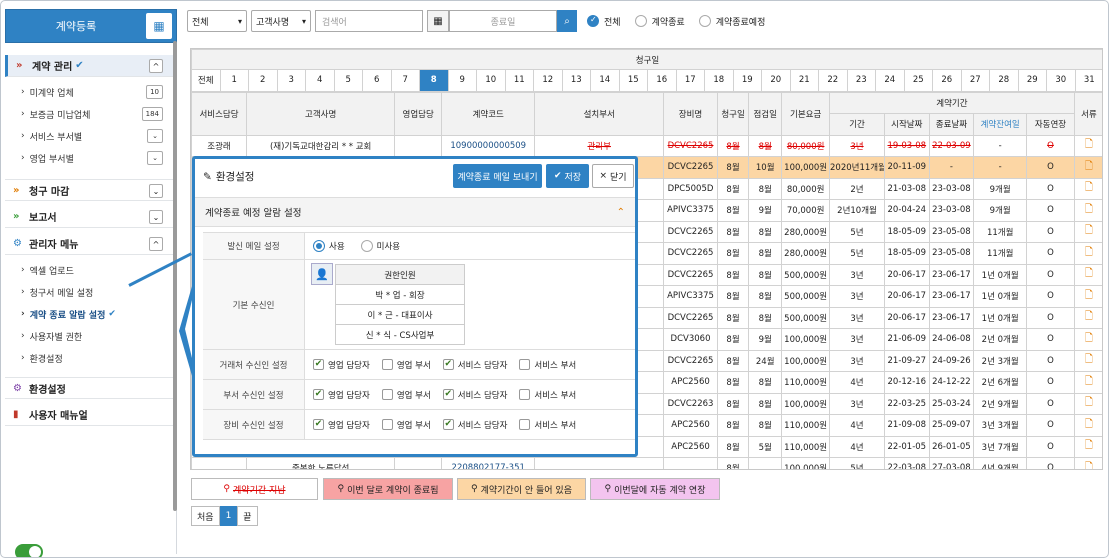 The height and width of the screenshot is (558, 1109). I want to click on day-24: 24, so click(890, 80).